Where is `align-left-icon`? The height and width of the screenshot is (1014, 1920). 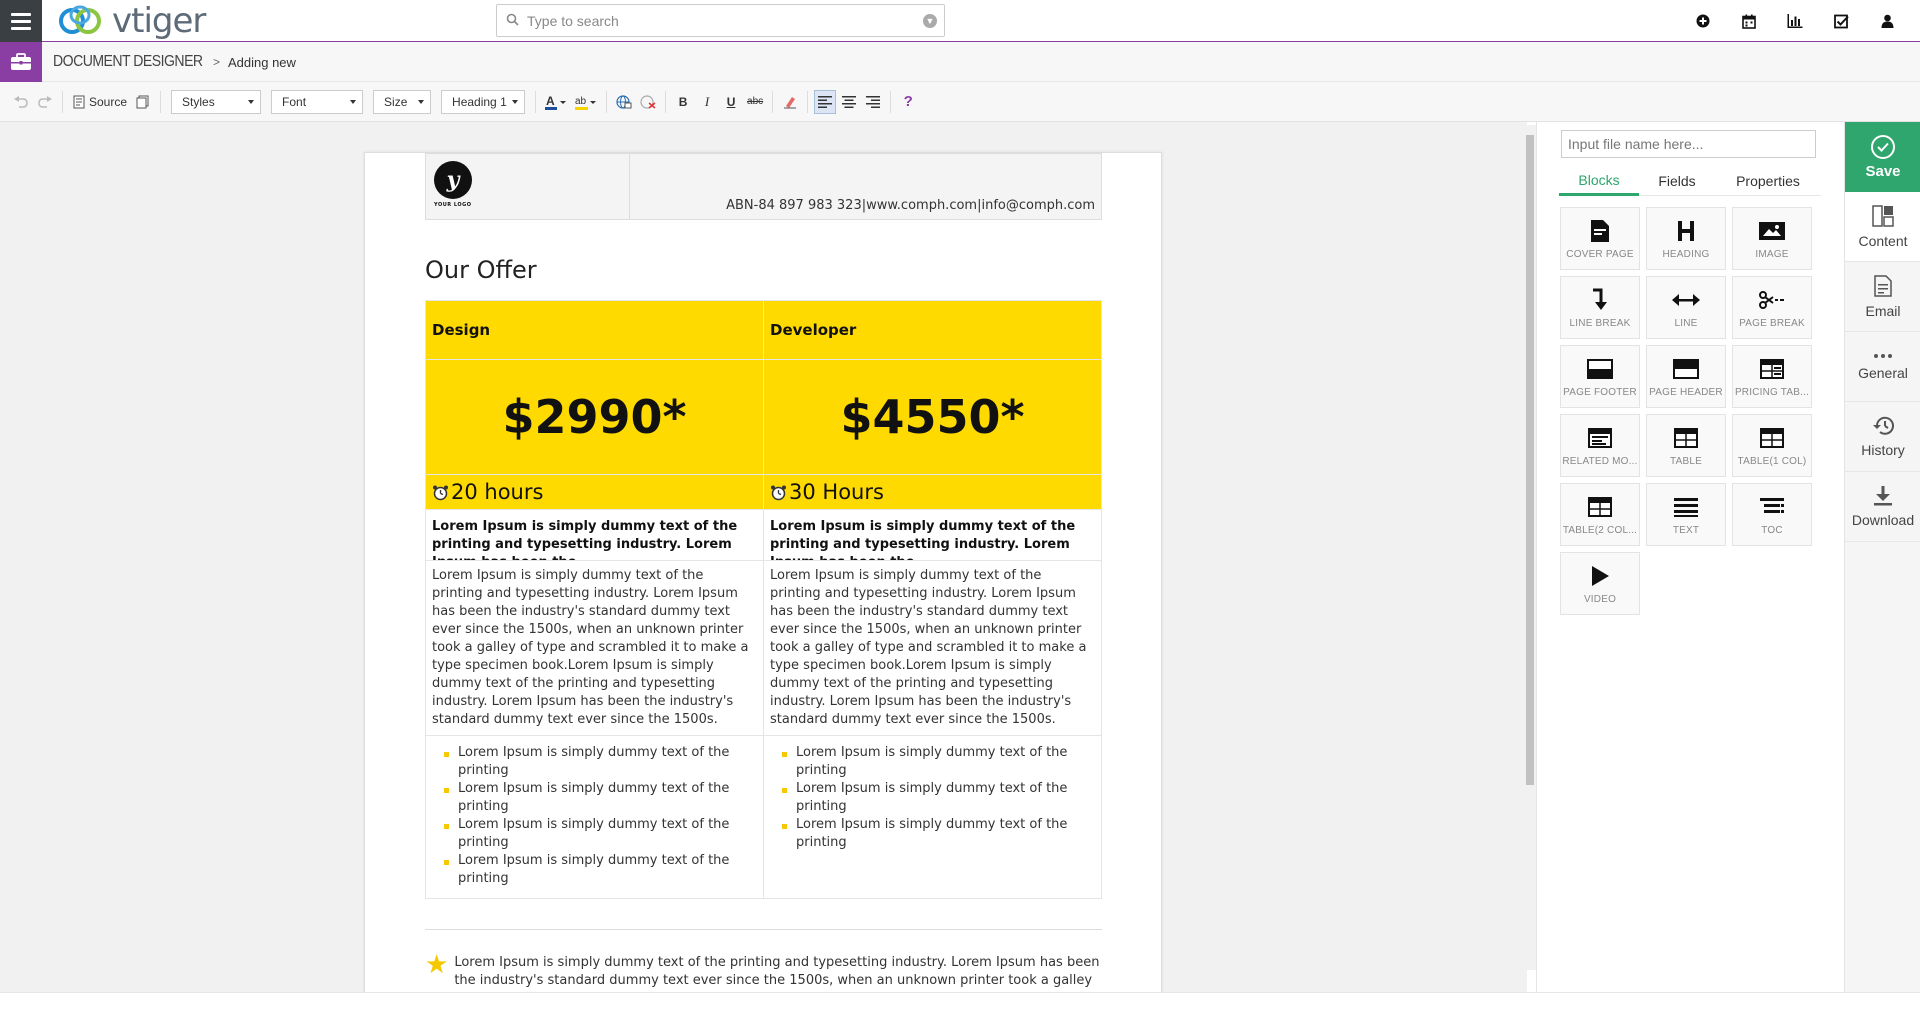 align-left-icon is located at coordinates (825, 101).